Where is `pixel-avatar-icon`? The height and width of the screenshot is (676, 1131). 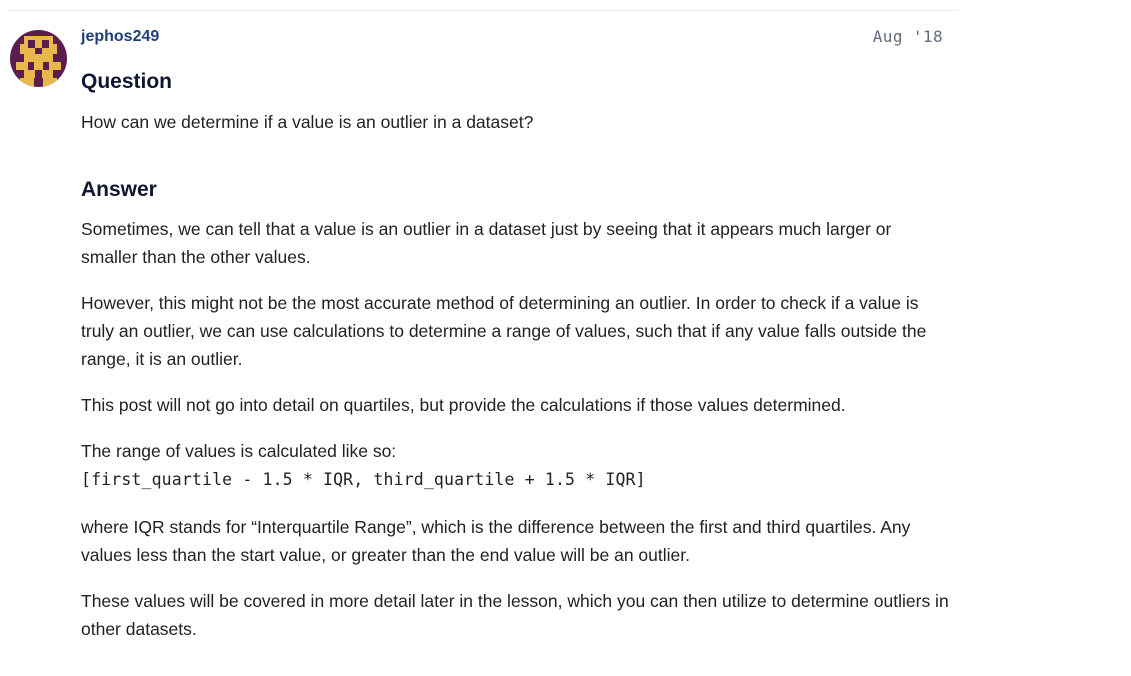
pixel-avatar-icon is located at coordinates (38, 58).